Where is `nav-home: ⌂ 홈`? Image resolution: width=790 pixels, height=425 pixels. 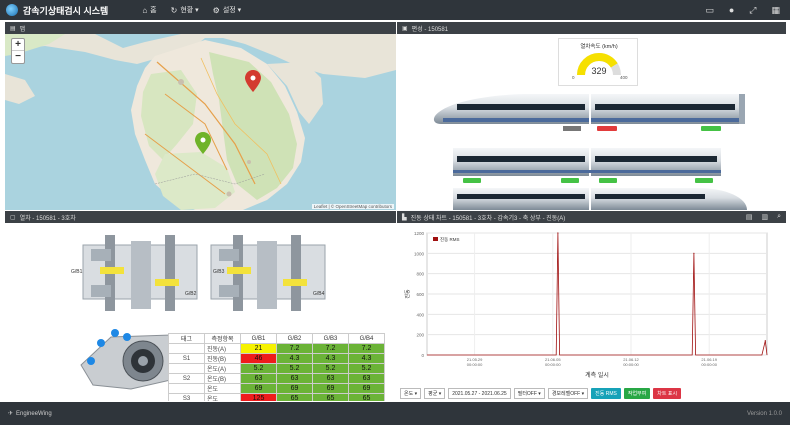 nav-home: ⌂ 홈 is located at coordinates (149, 10).